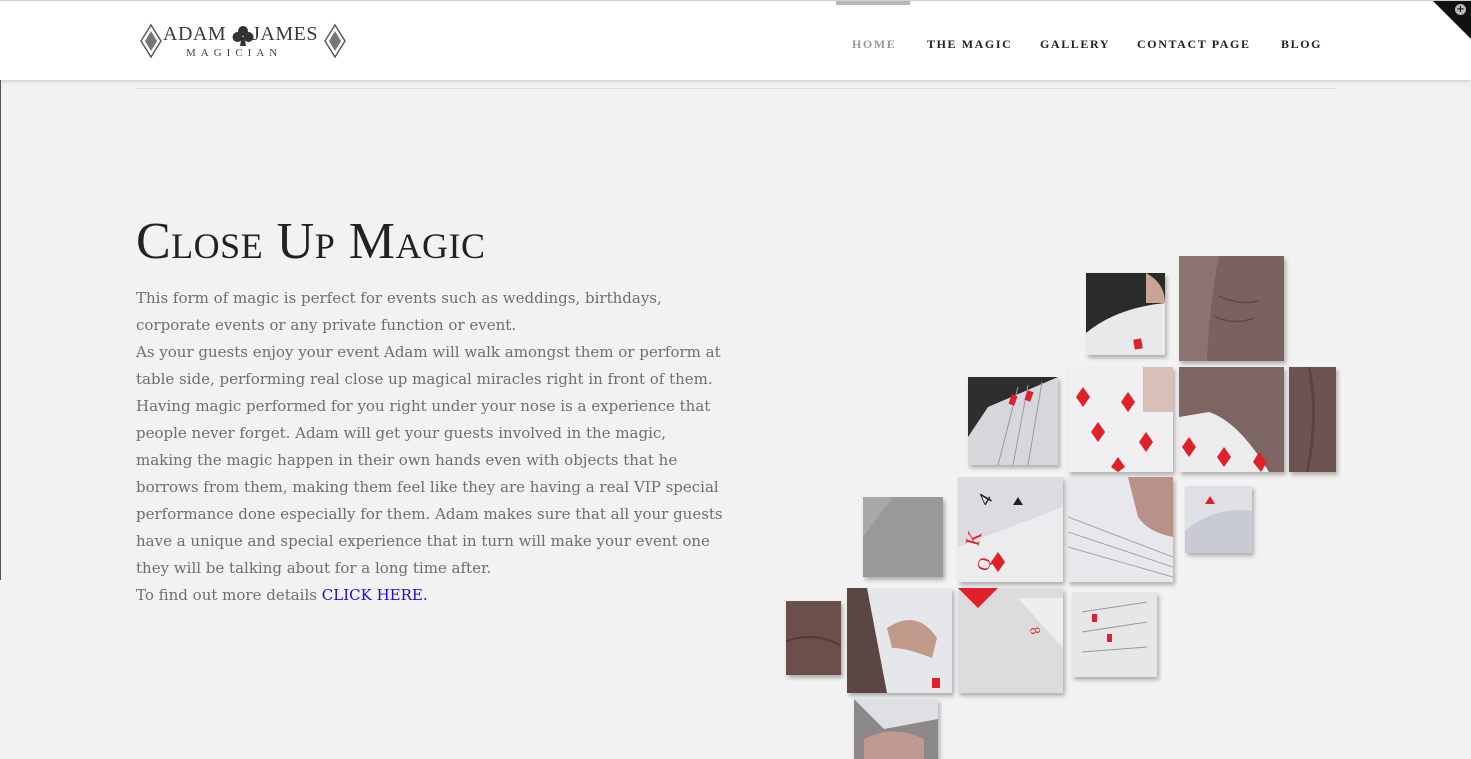 This screenshot has height=759, width=1471. Describe the element at coordinates (974, 538) in the screenshot. I see `svg-text: K` at that location.